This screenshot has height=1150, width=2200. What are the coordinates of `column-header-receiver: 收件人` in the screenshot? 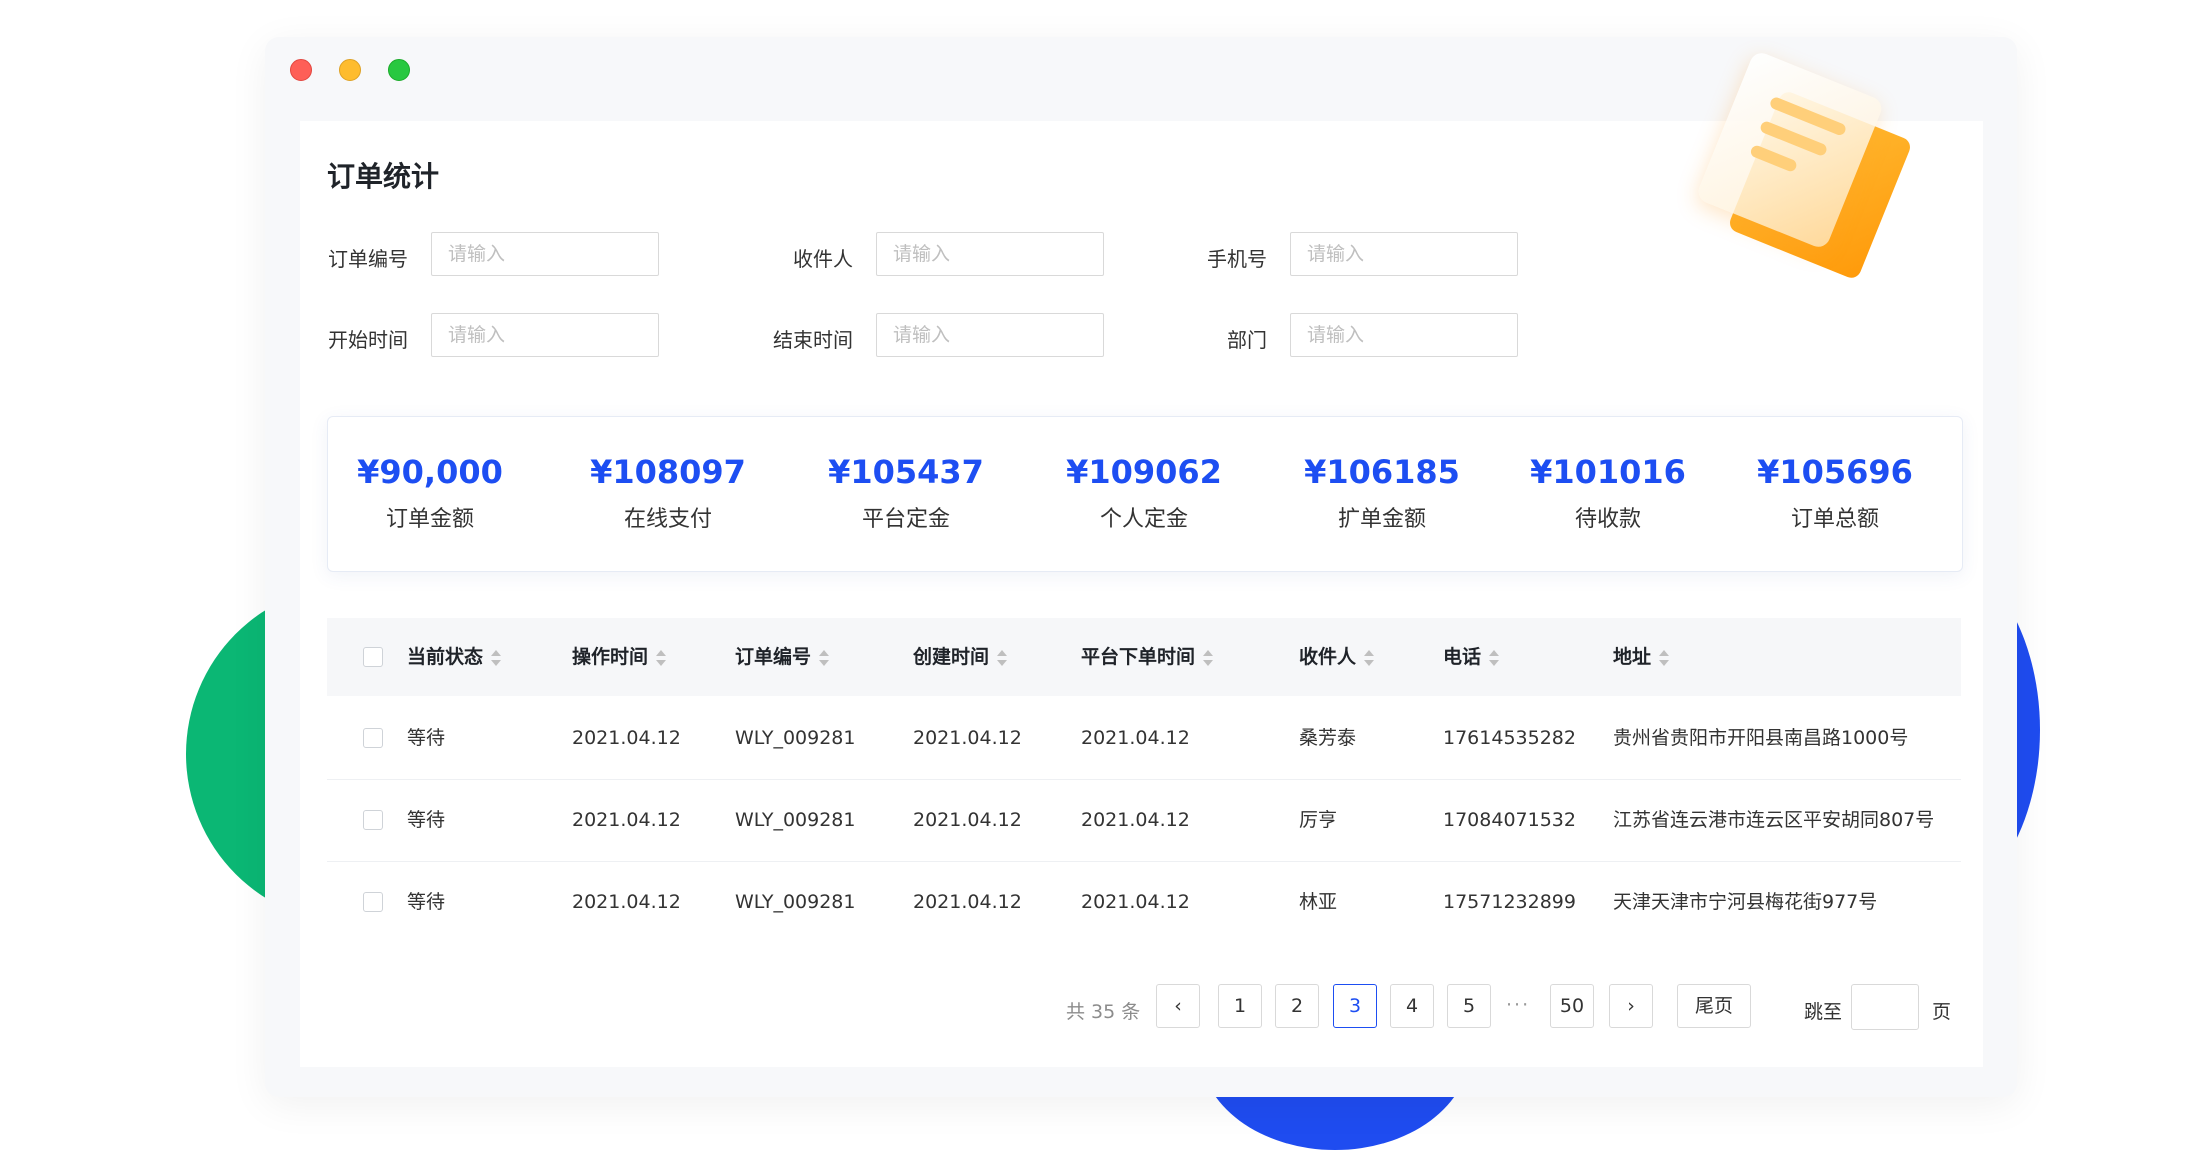 It's located at (1337, 657).